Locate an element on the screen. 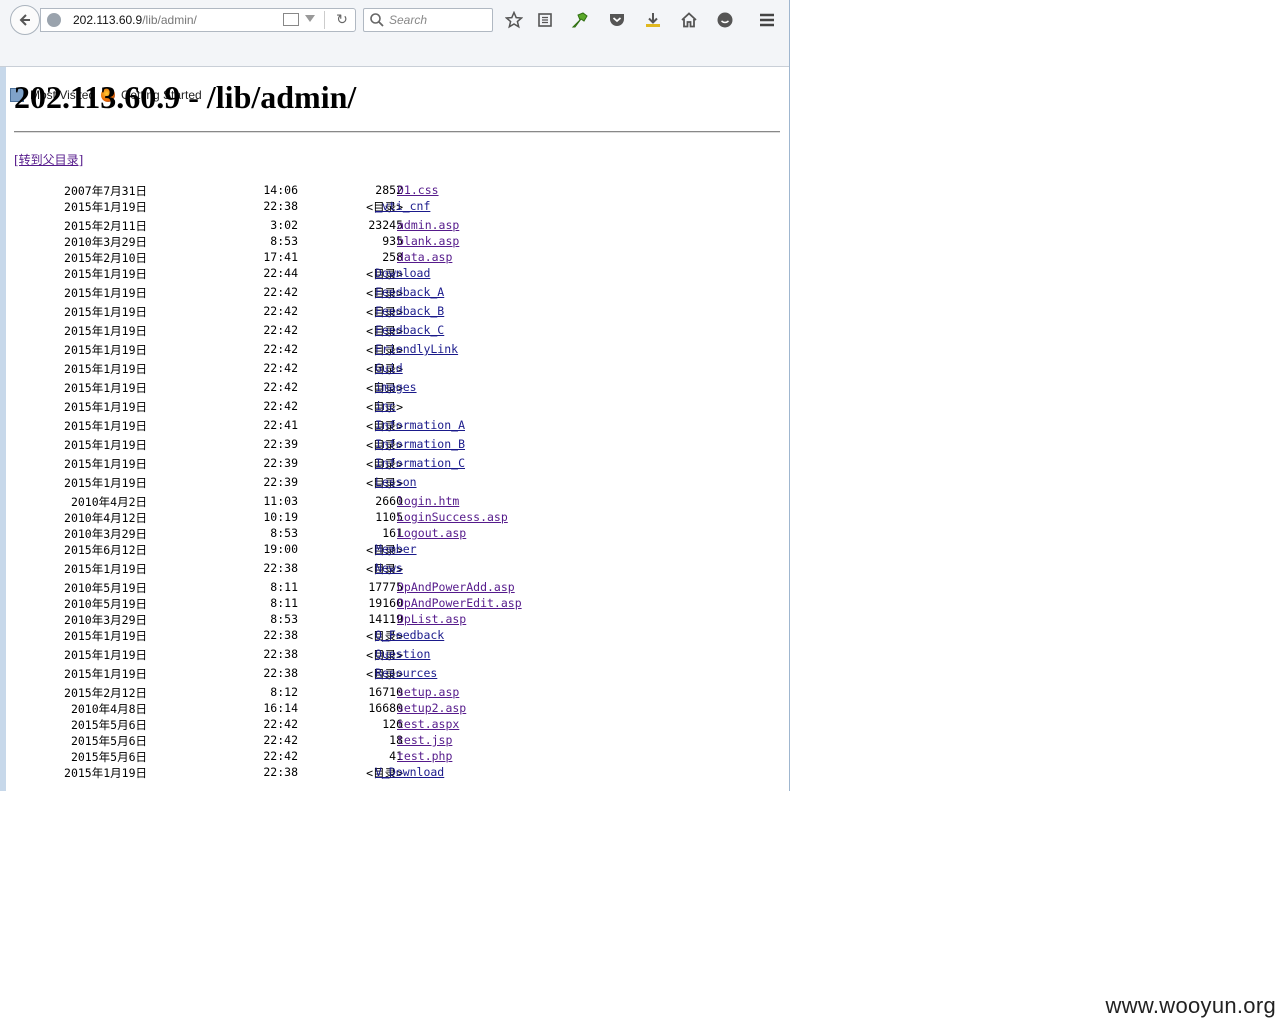 The width and height of the screenshot is (1284, 1036). file-link: test.jsp is located at coordinates (424, 740).